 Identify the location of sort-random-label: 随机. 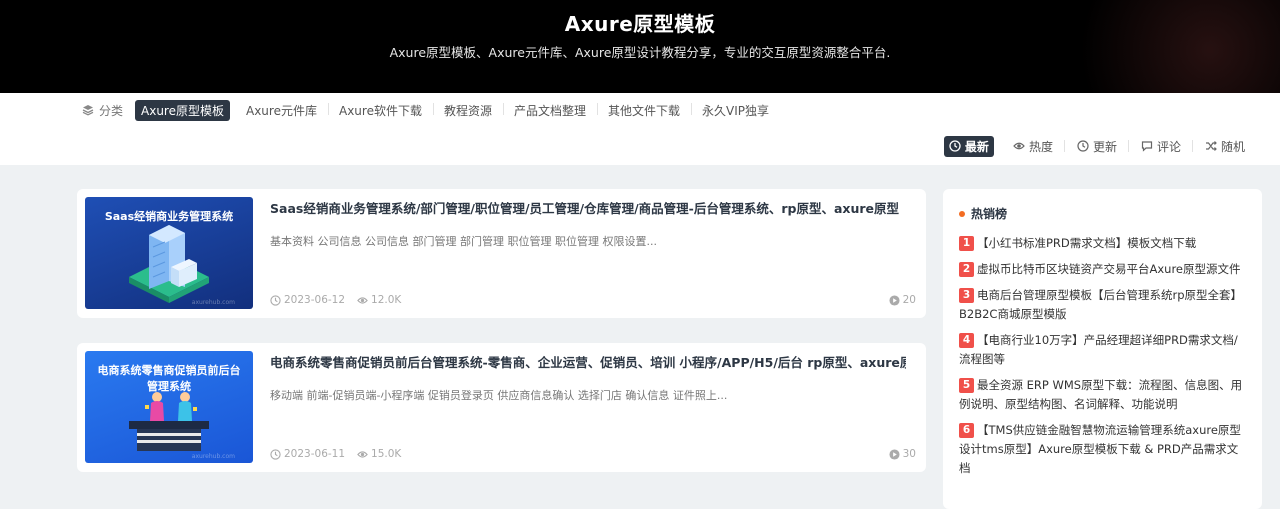
(1232, 146).